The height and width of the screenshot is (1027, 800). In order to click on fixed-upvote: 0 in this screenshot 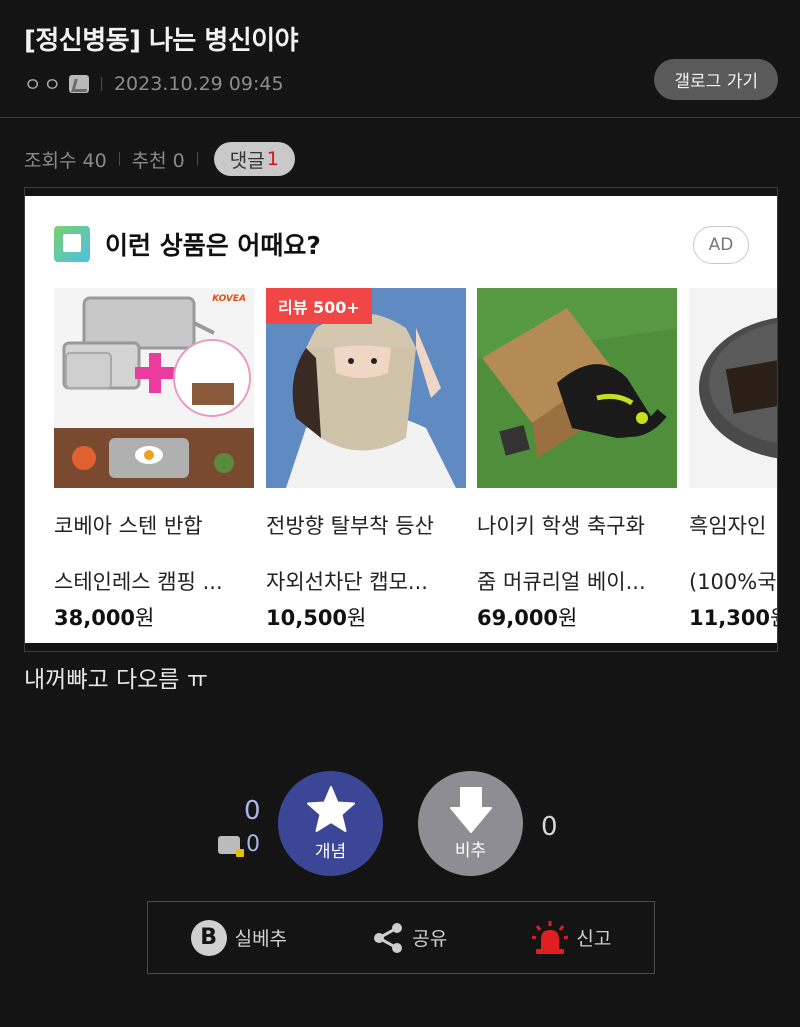, I will do `click(239, 844)`.